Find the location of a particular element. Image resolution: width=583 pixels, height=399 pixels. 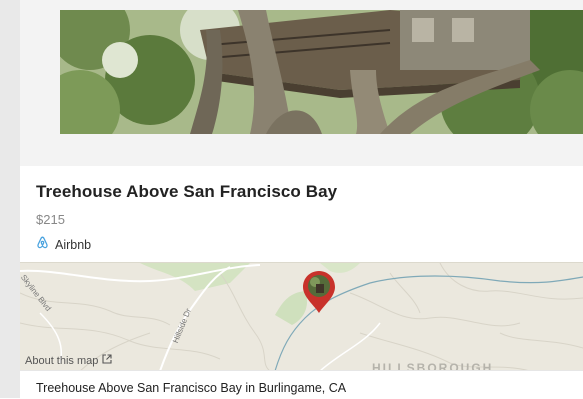

listing-price: $215 is located at coordinates (50, 219).